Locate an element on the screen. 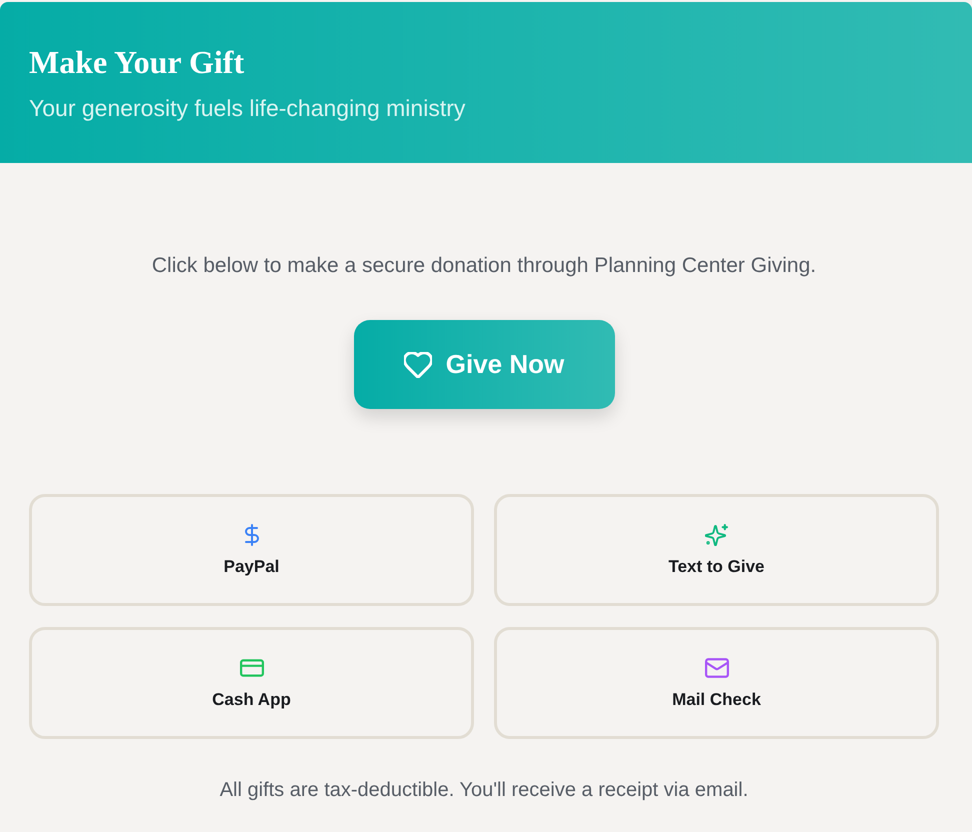 This screenshot has height=832, width=972. payment-option-button: Mail Check is located at coordinates (716, 683).